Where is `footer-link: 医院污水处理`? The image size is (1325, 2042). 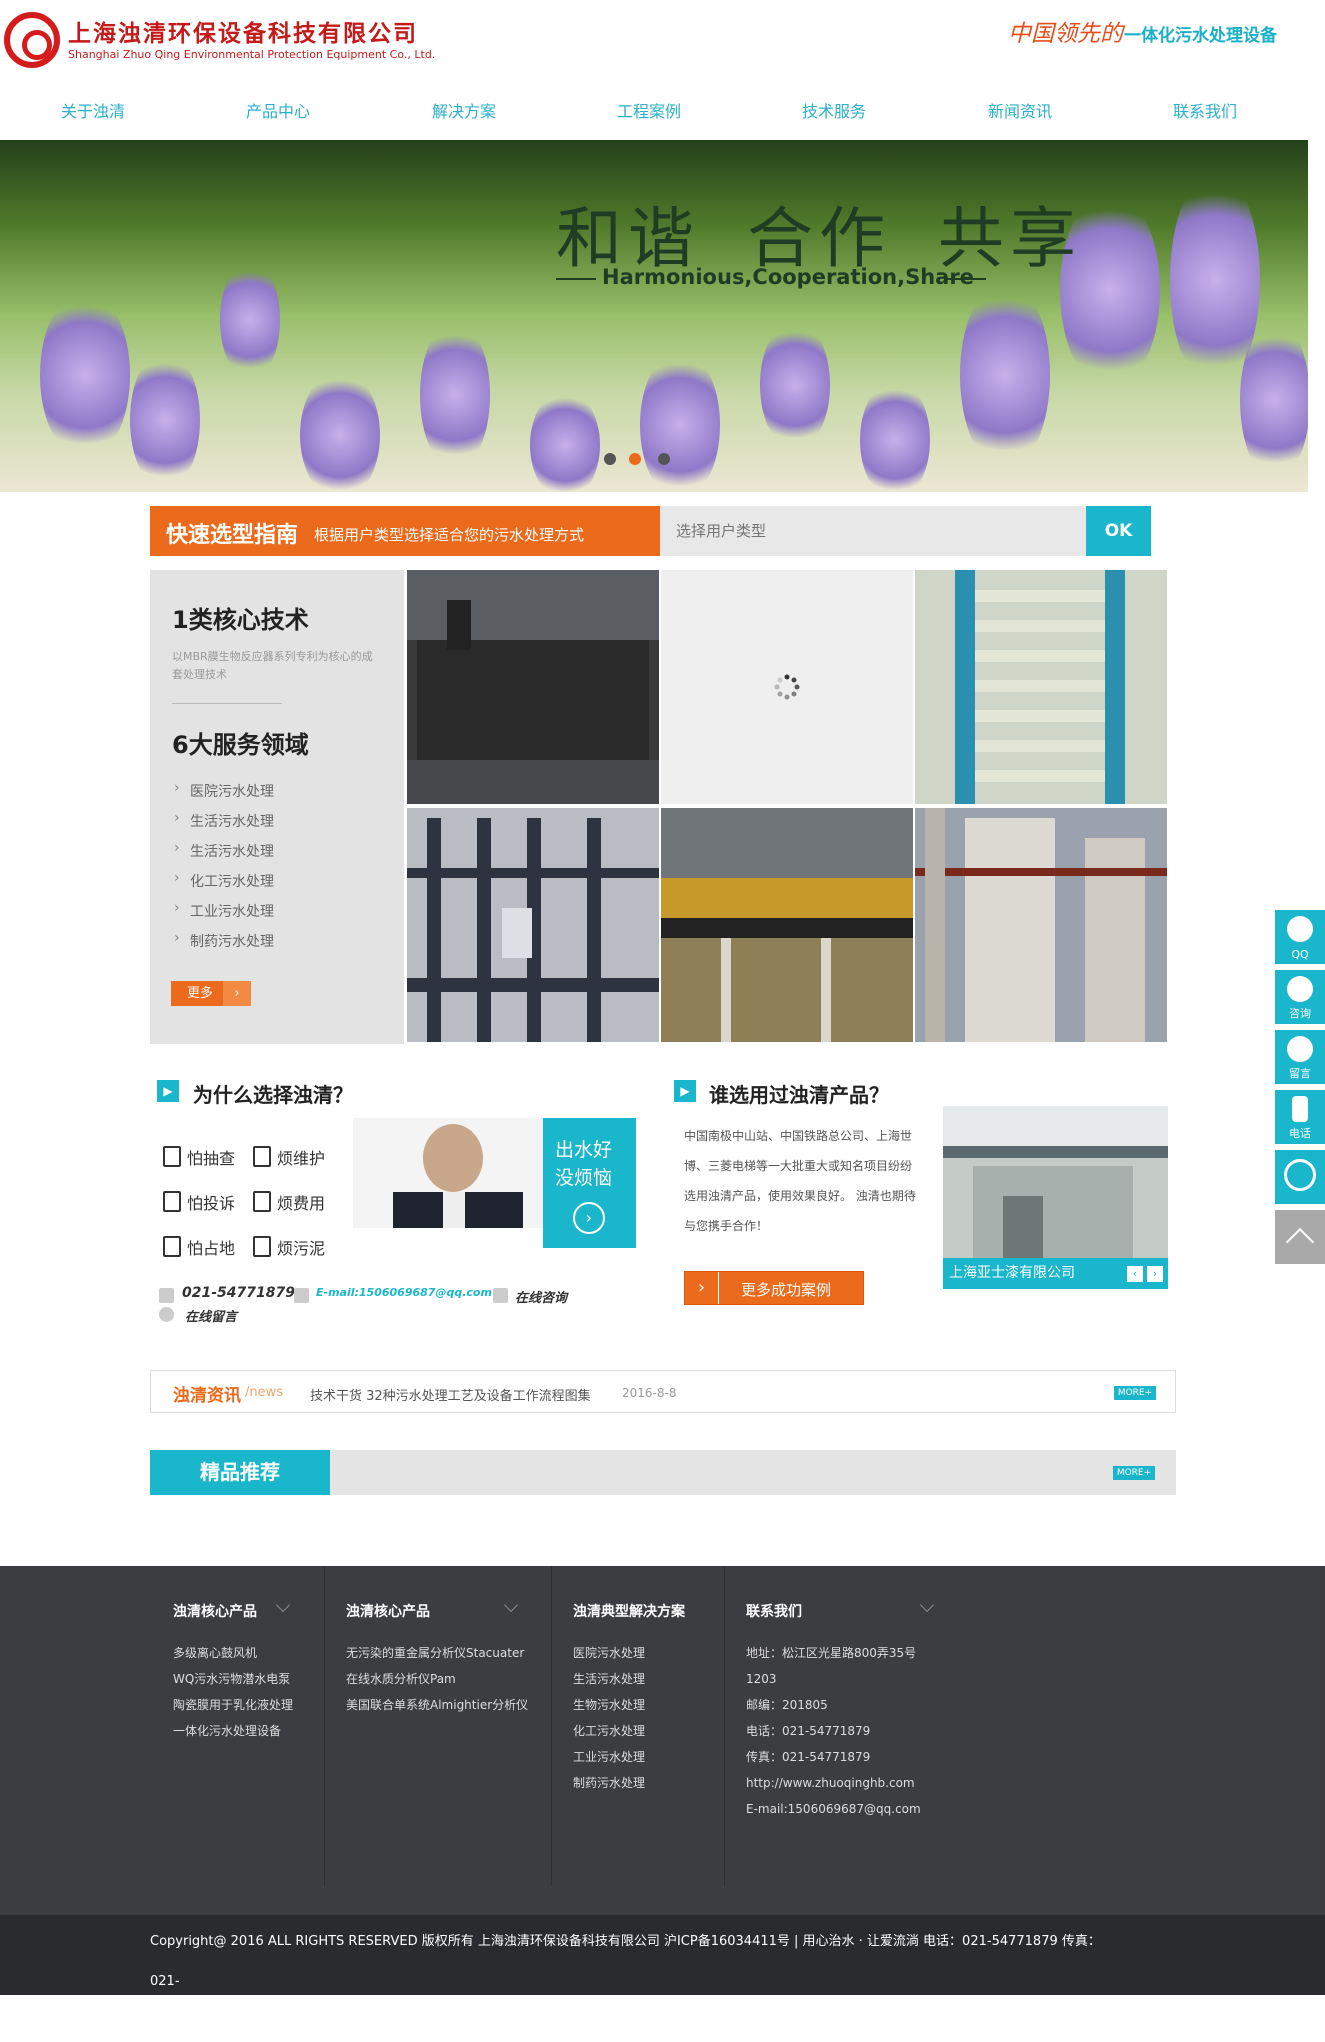
footer-link: 医院污水处理 is located at coordinates (609, 1653).